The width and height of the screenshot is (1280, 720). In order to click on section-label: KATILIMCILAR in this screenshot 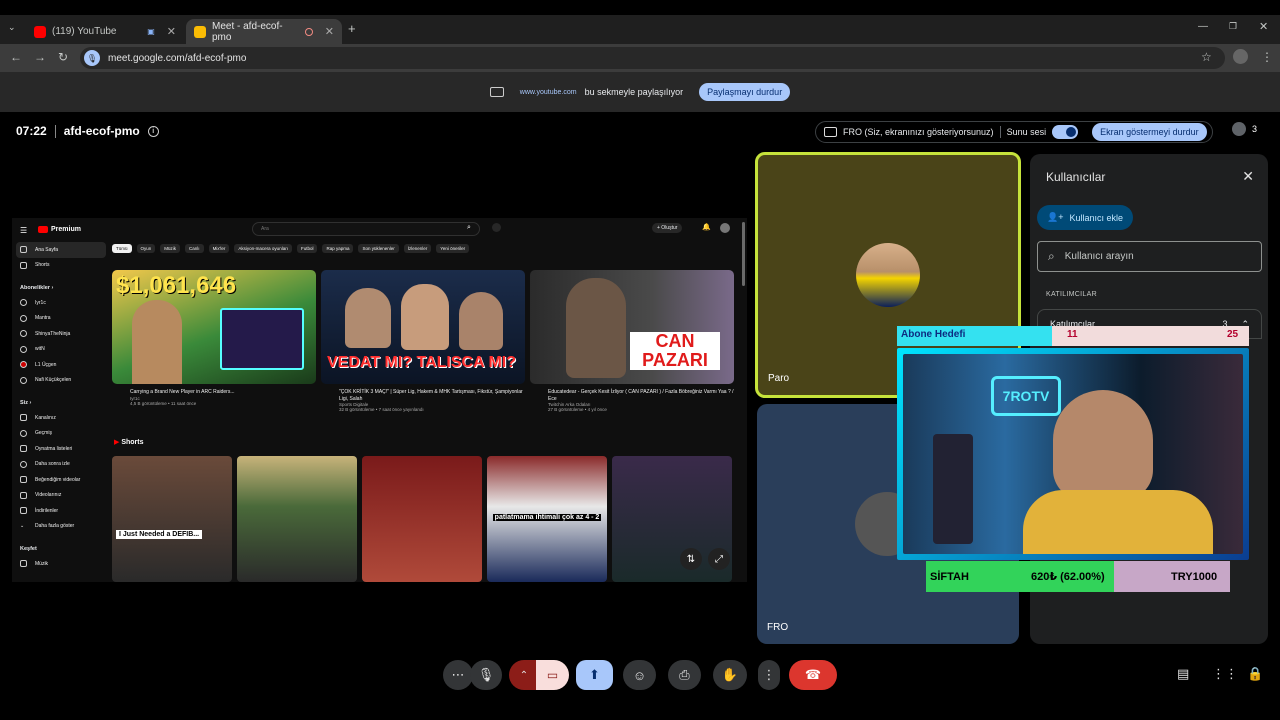, I will do `click(1071, 294)`.